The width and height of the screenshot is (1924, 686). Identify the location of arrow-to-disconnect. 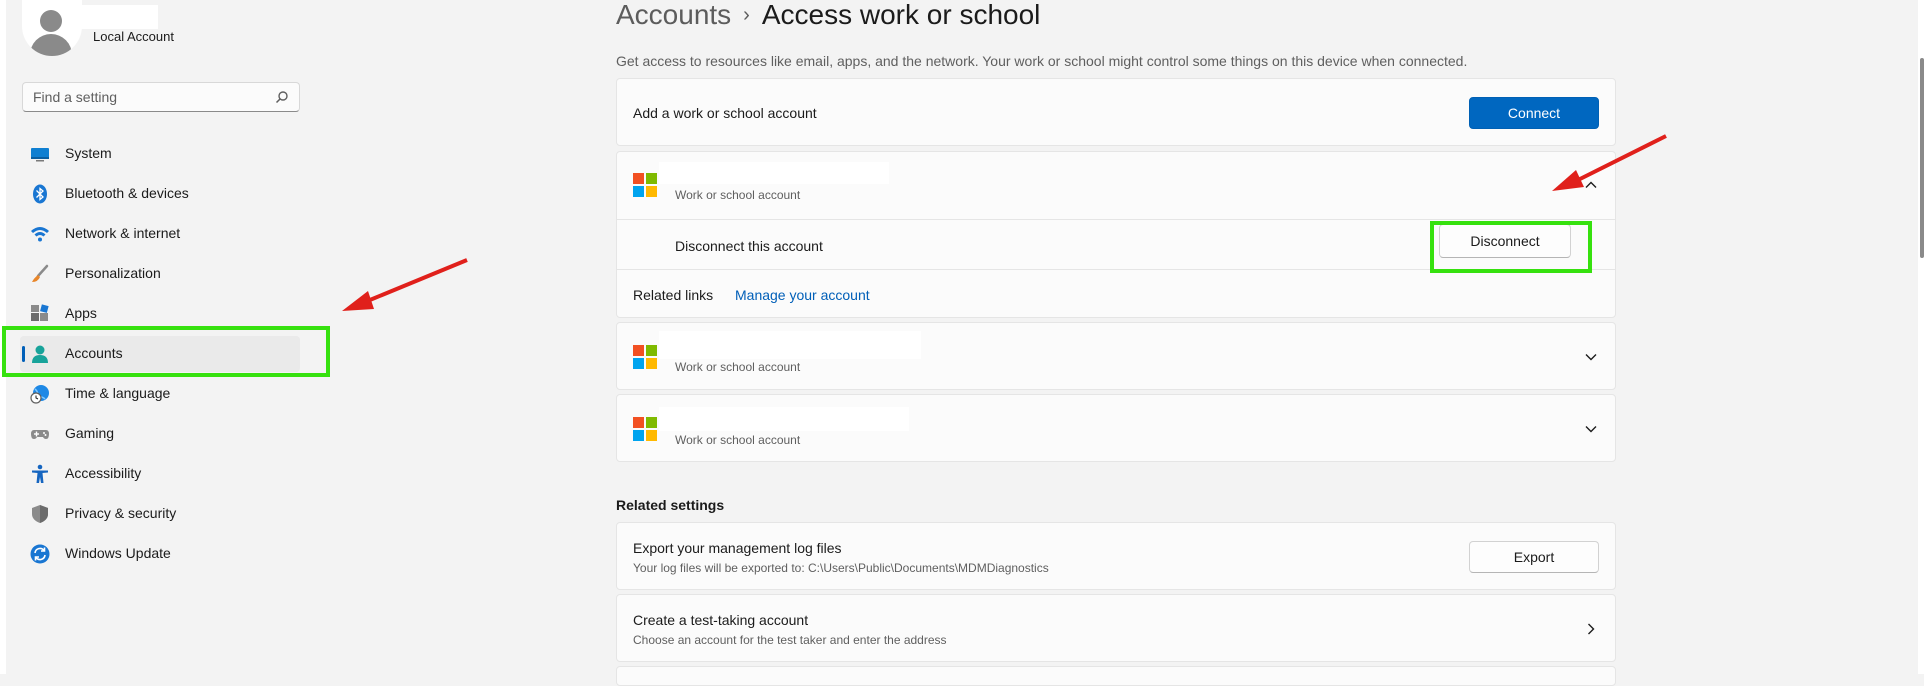
(1609, 162).